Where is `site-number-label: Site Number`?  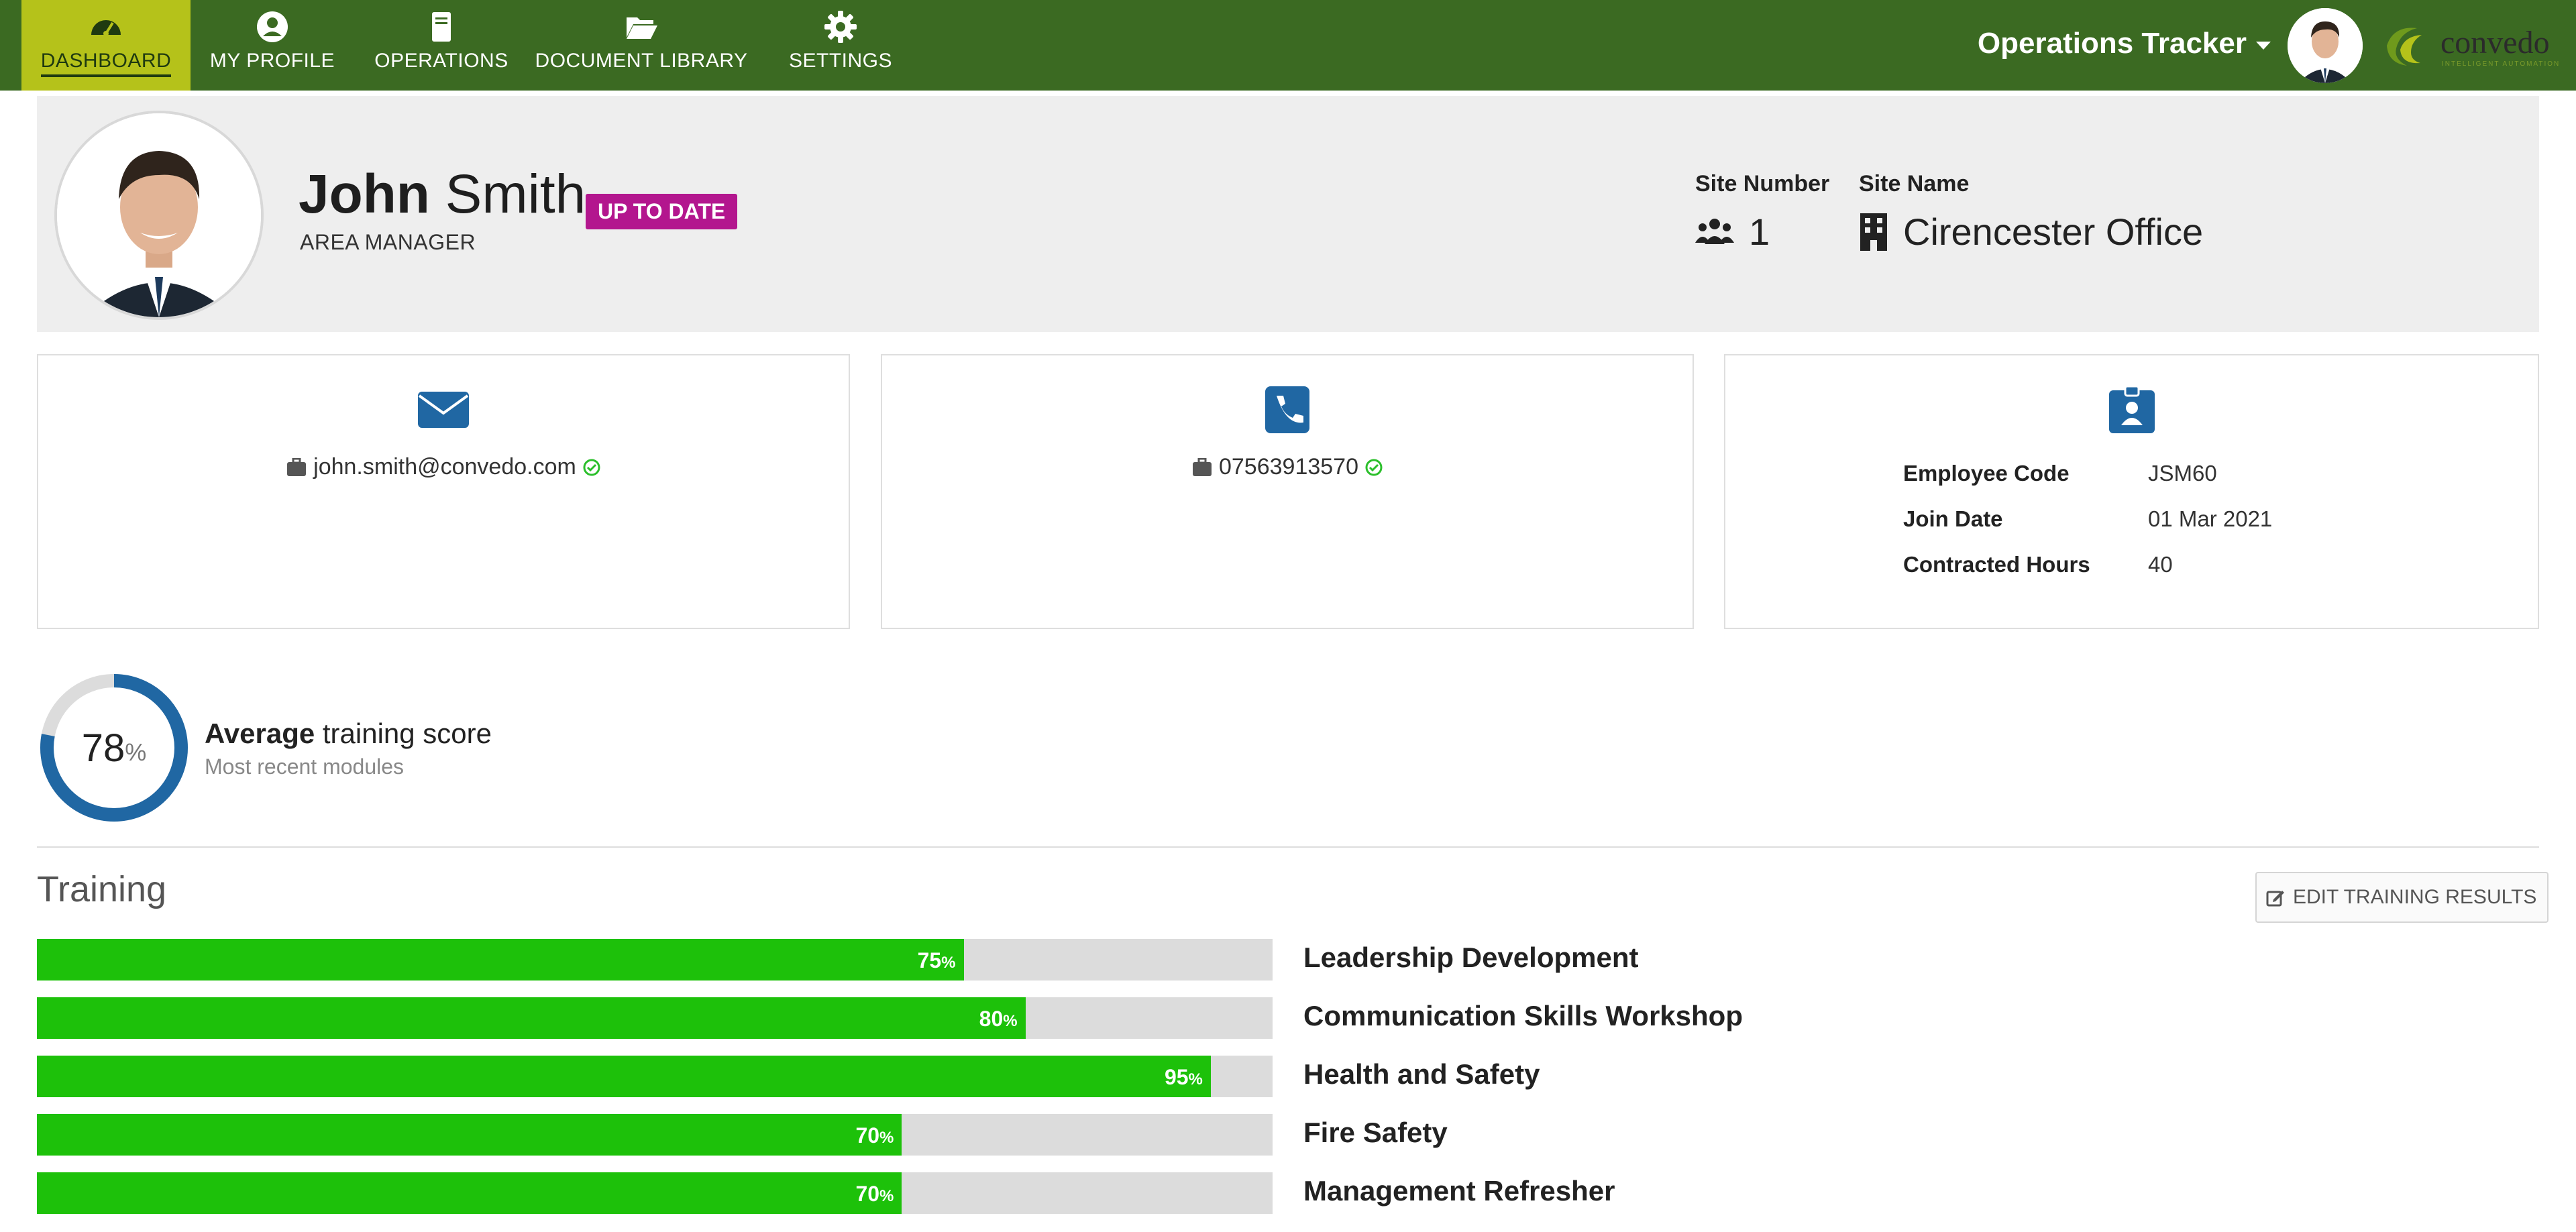
site-number-label: Site Number is located at coordinates (1762, 184).